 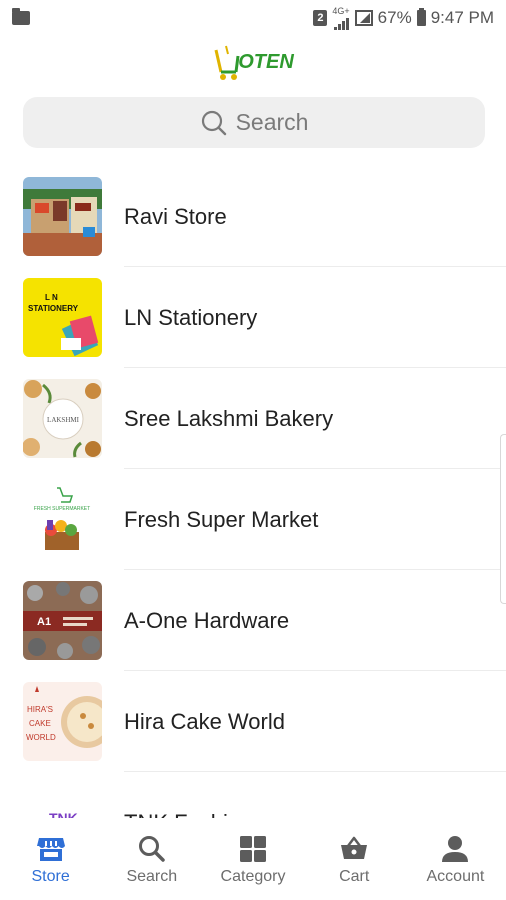 What do you see at coordinates (462, 17) in the screenshot?
I see `status-time: 9:47 PM` at bounding box center [462, 17].